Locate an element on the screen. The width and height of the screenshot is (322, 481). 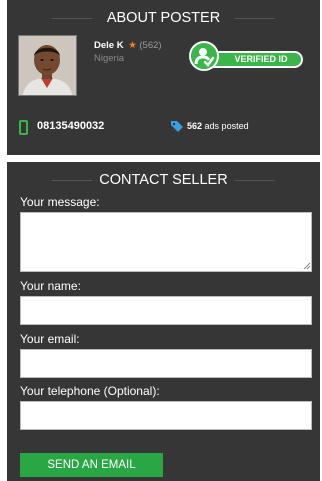
name-label: Your name: is located at coordinates (50, 286).